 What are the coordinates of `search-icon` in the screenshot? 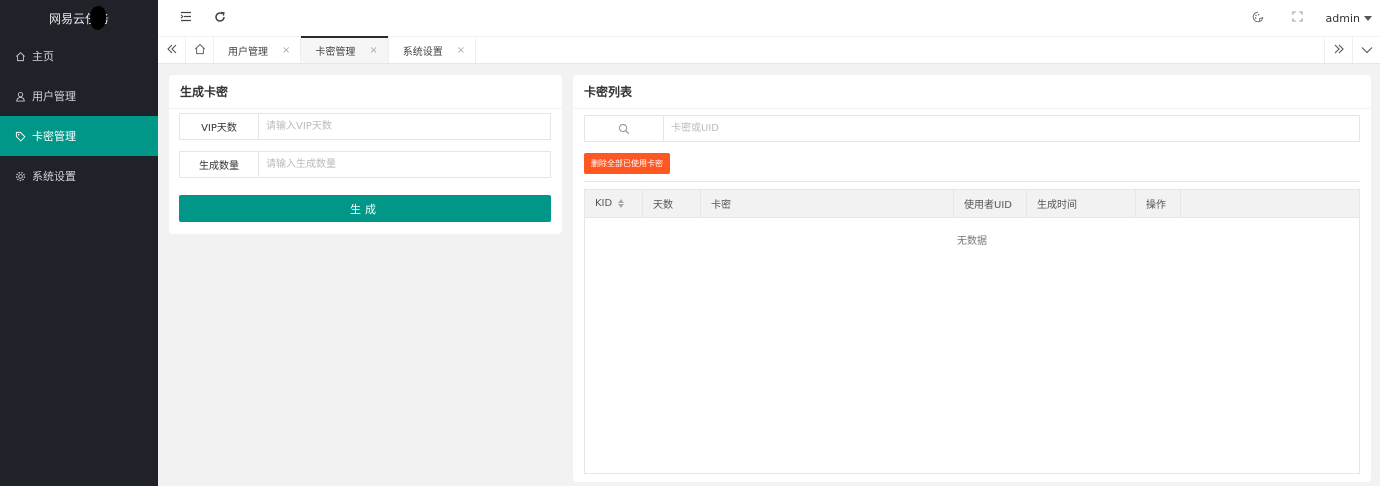 It's located at (624, 128).